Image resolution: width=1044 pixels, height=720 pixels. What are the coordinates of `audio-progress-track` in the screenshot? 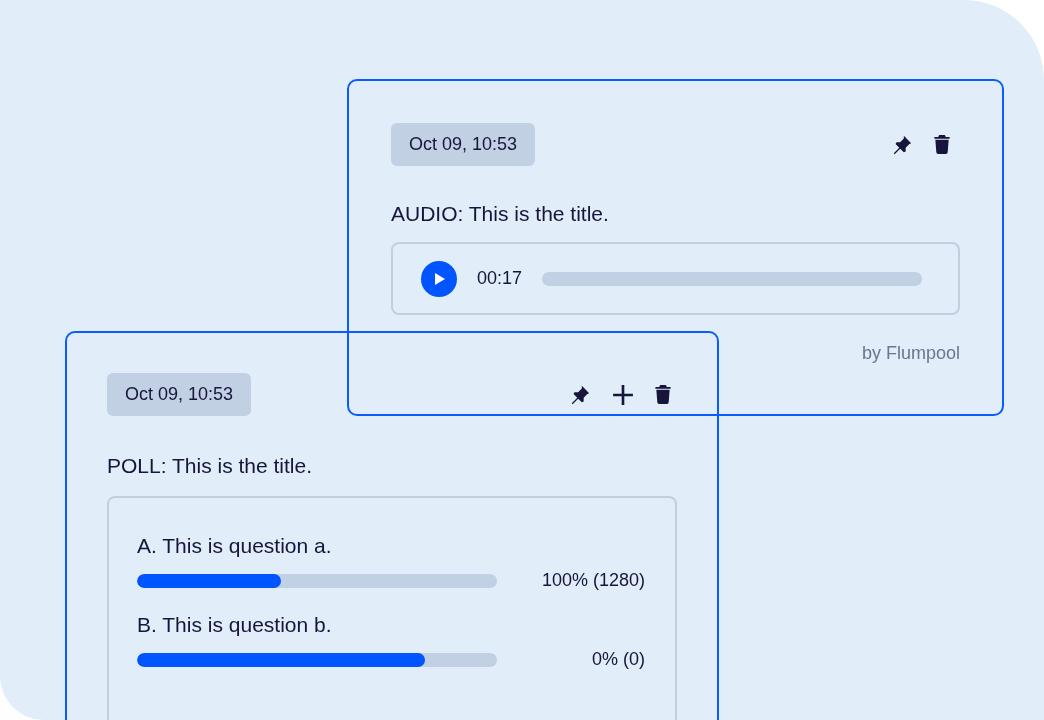 It's located at (732, 278).